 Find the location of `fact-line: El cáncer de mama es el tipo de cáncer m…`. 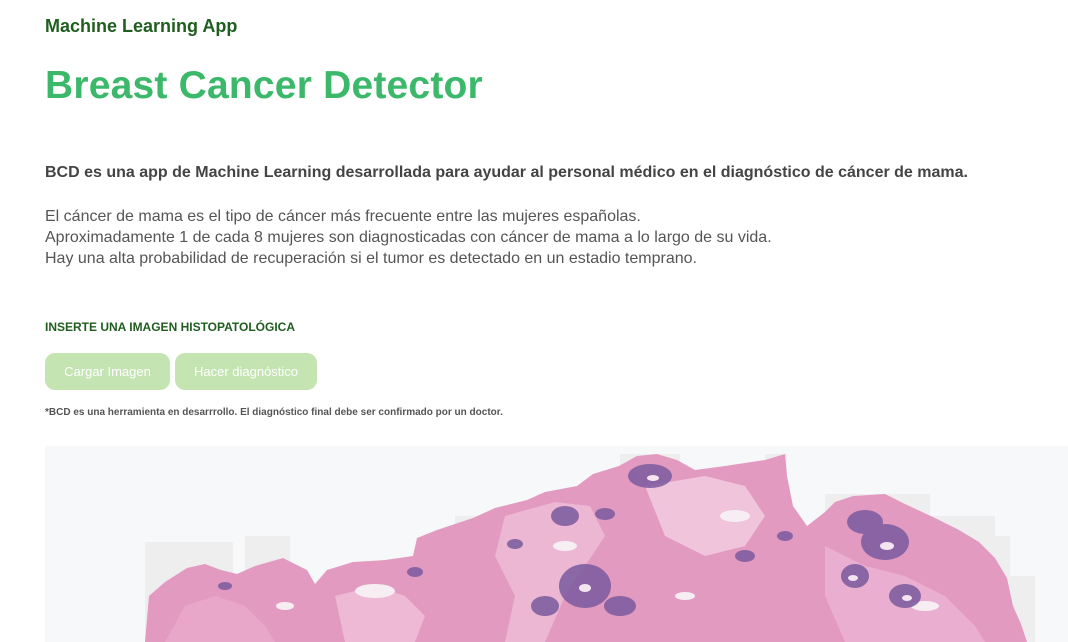

fact-line: El cáncer de mama es el tipo de cáncer m… is located at coordinates (343, 216).